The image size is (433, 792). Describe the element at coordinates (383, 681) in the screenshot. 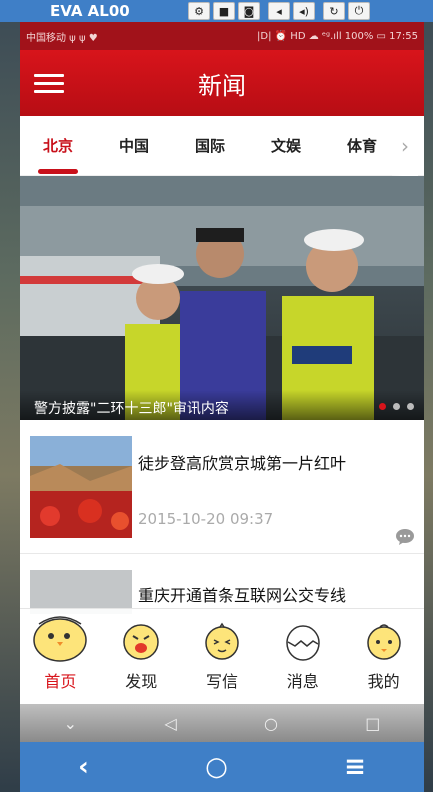

I see `nav-label: 我的` at that location.